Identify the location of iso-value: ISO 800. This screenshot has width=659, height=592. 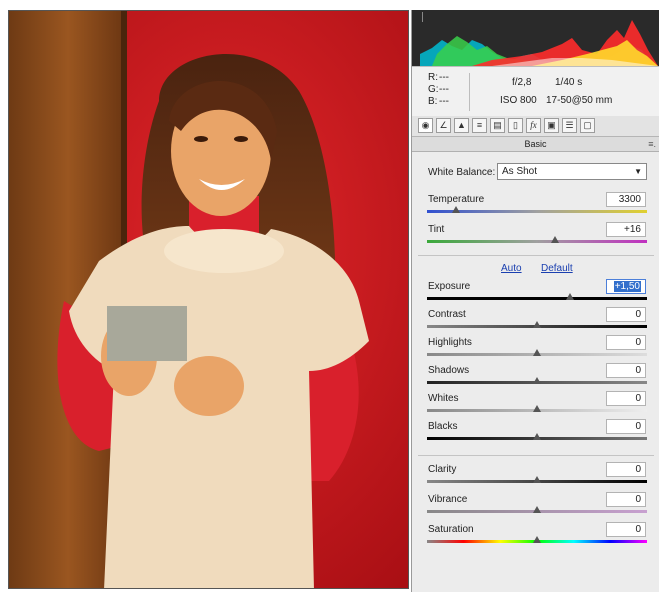
(518, 100).